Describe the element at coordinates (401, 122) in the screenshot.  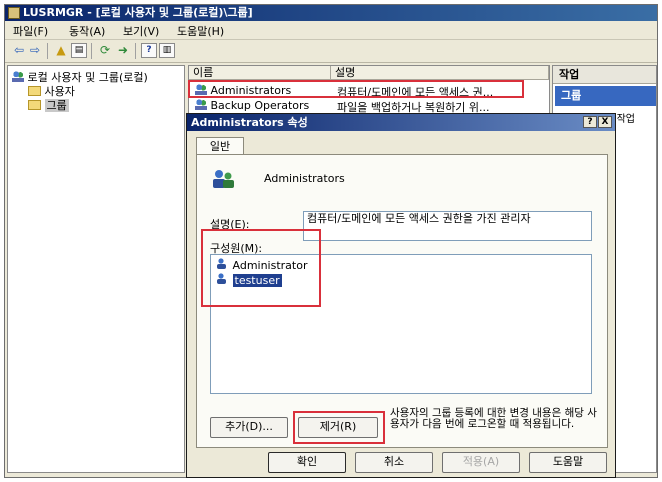
I see `dialog-titlebar: Administrators 속성 ? X` at that location.